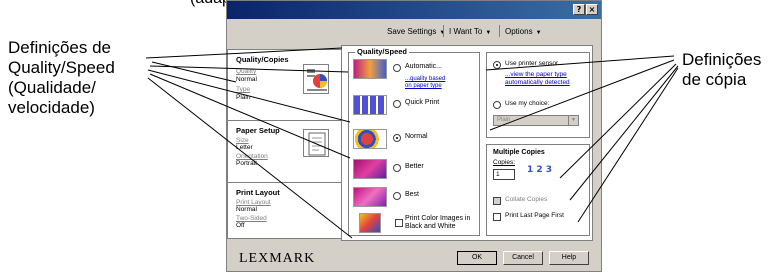  I want to click on callout-copy-settings: Definições de cópia, so click(729, 70).